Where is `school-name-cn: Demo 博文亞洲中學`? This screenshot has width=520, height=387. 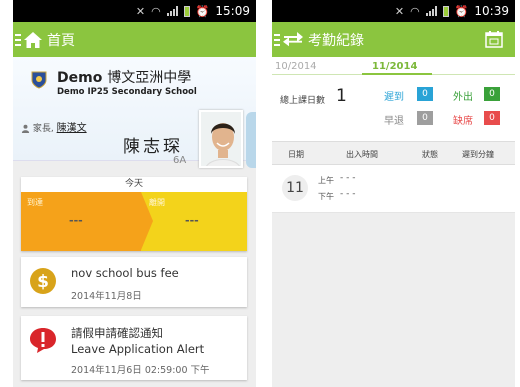 school-name-cn: Demo 博文亞洲中學 is located at coordinates (124, 77).